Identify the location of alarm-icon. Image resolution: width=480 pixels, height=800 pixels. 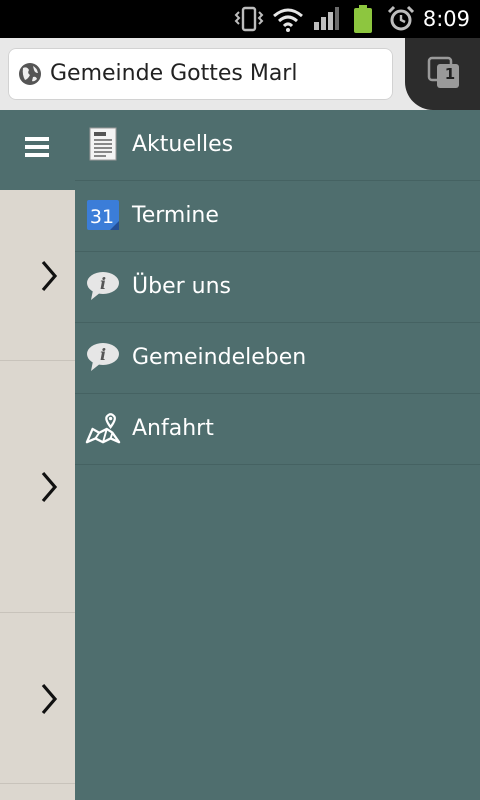
(401, 19).